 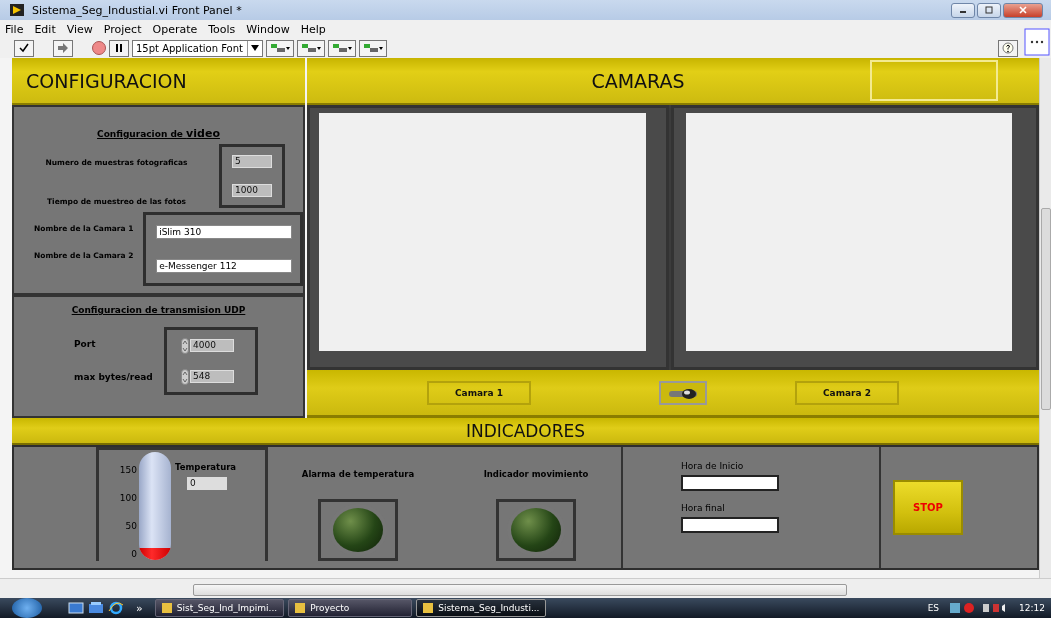 What do you see at coordinates (27, 608) in the screenshot?
I see `start-button` at bounding box center [27, 608].